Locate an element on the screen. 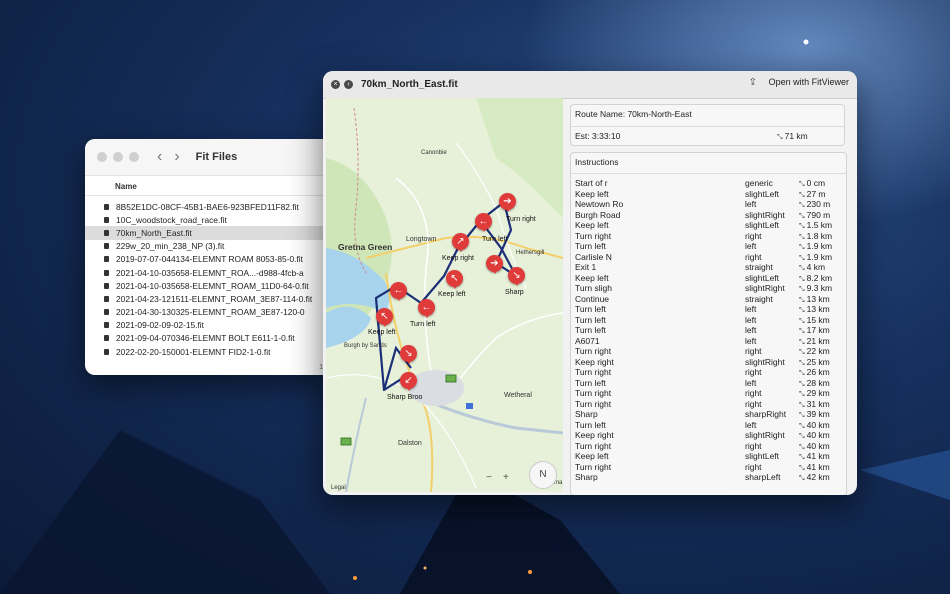 This screenshot has width=950, height=594. instruction-row: Burgh Road slightRight ⤡ 790 m is located at coordinates (708, 215).